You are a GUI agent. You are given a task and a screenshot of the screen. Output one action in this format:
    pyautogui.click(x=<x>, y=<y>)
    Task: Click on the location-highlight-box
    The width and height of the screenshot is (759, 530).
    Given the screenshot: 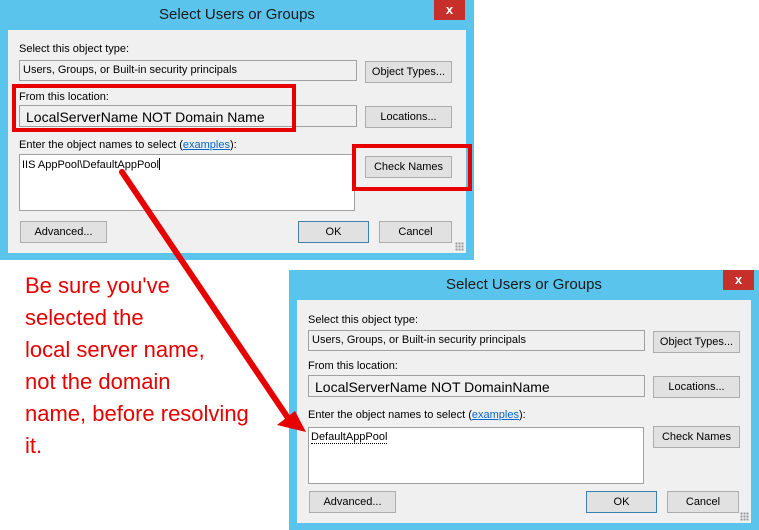 What is the action you would take?
    pyautogui.click(x=154, y=108)
    